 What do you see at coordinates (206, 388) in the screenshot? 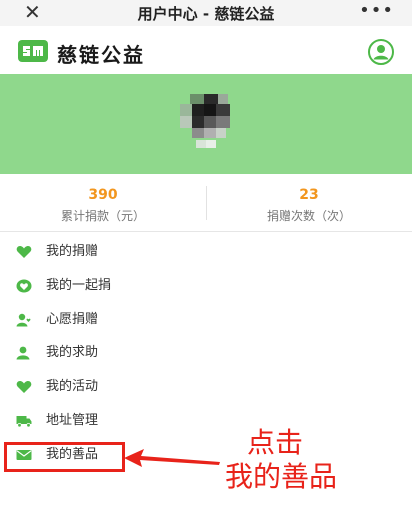
I see `menu-item-my-activities: 我的活动` at bounding box center [206, 388].